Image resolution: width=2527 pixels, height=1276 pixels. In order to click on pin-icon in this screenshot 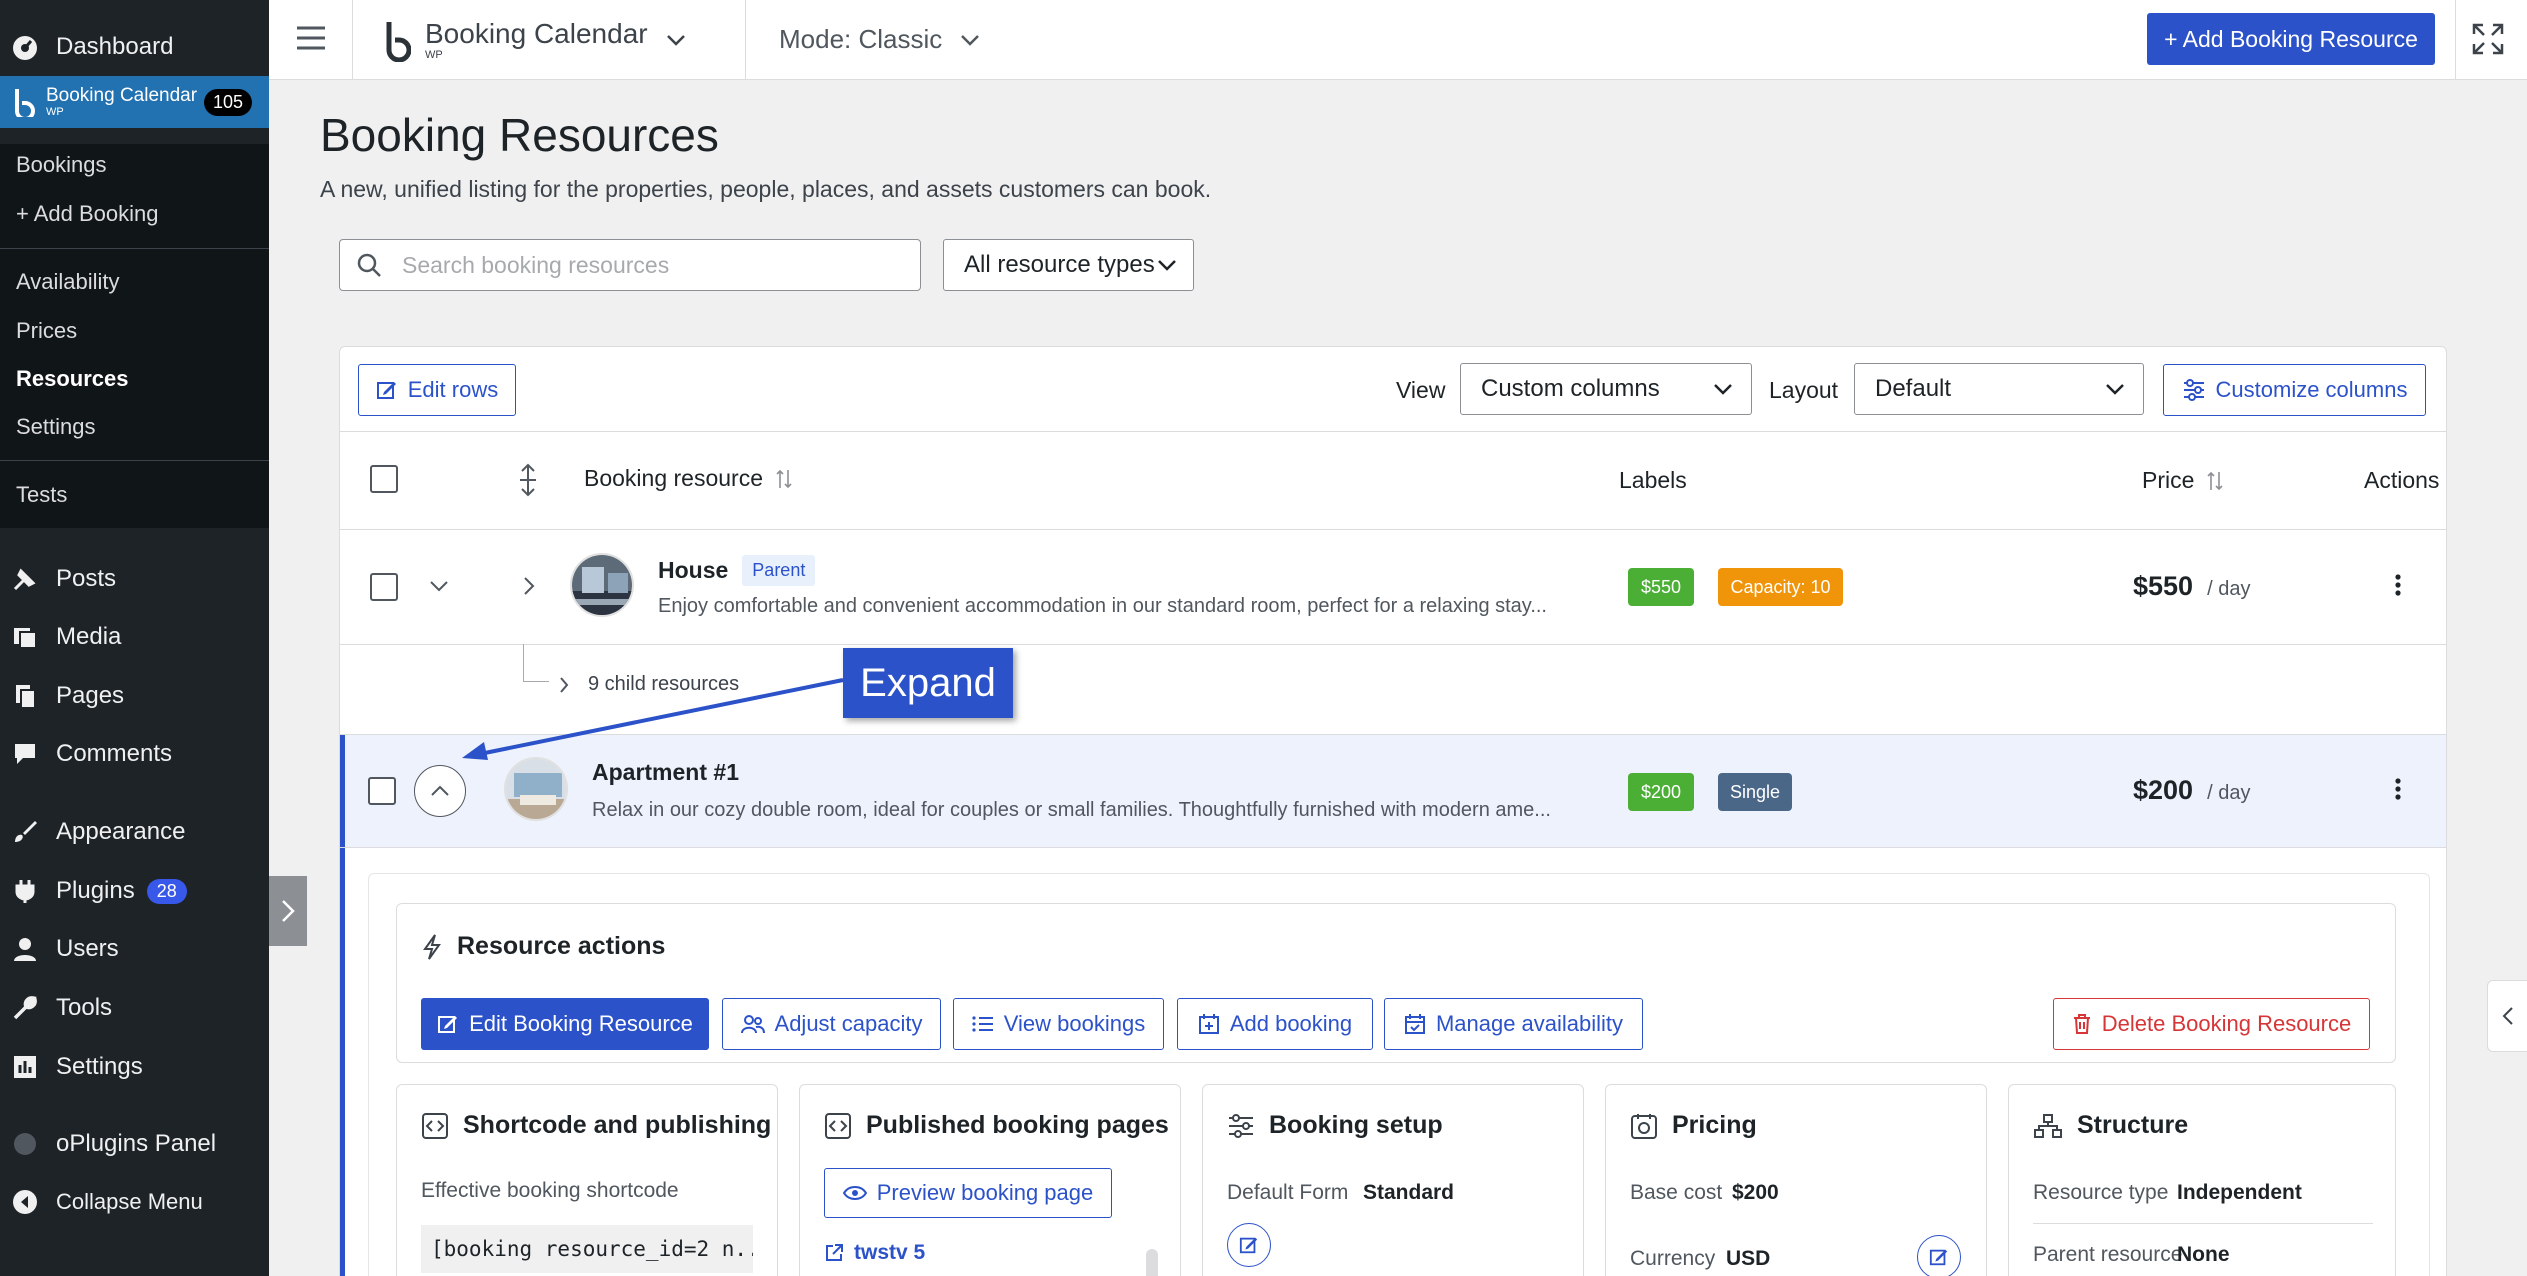, I will do `click(25, 579)`.